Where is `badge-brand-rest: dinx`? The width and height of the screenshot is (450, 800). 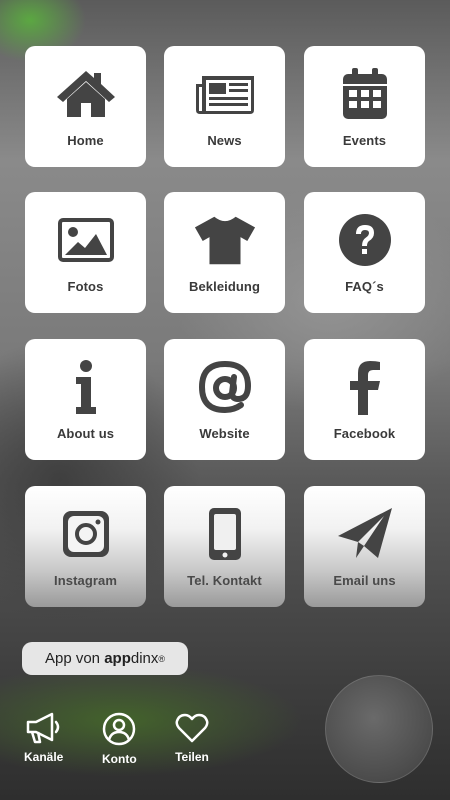 badge-brand-rest: dinx is located at coordinates (144, 658).